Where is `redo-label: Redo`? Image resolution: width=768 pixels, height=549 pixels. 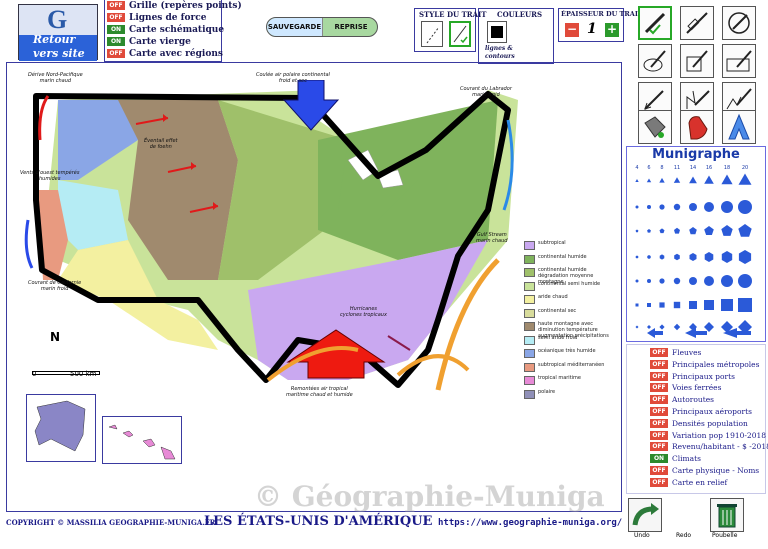
redo-label: Redo is located at coordinates (683, 535).